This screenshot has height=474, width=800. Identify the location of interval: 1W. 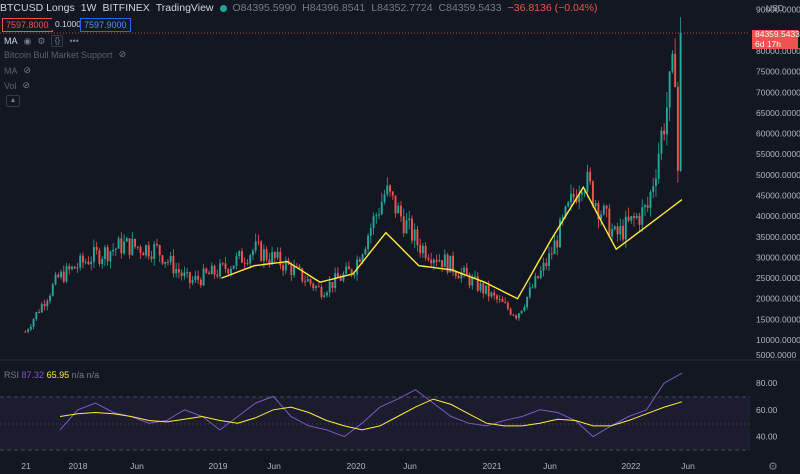
(89, 8).